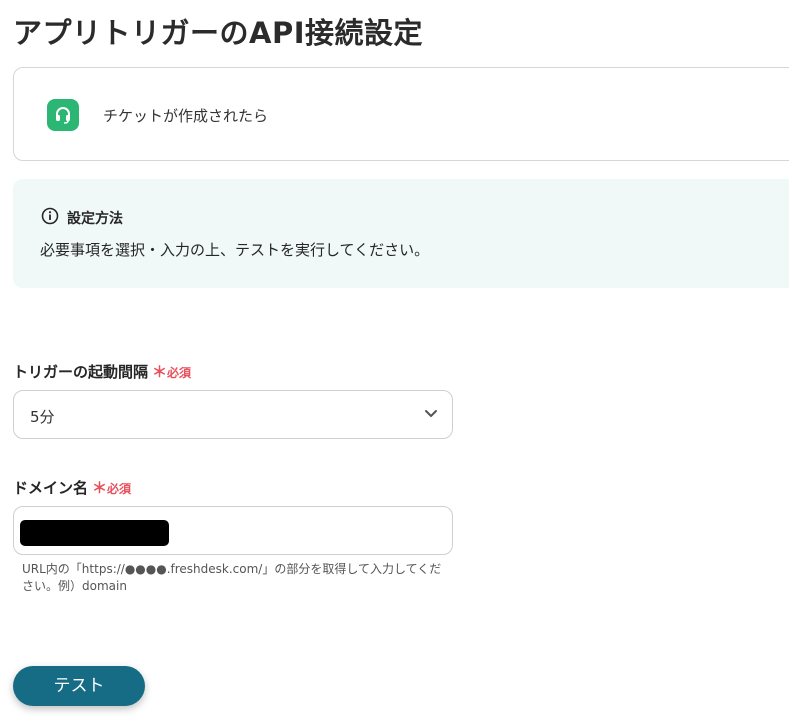  What do you see at coordinates (233, 530) in the screenshot?
I see `domain-input` at bounding box center [233, 530].